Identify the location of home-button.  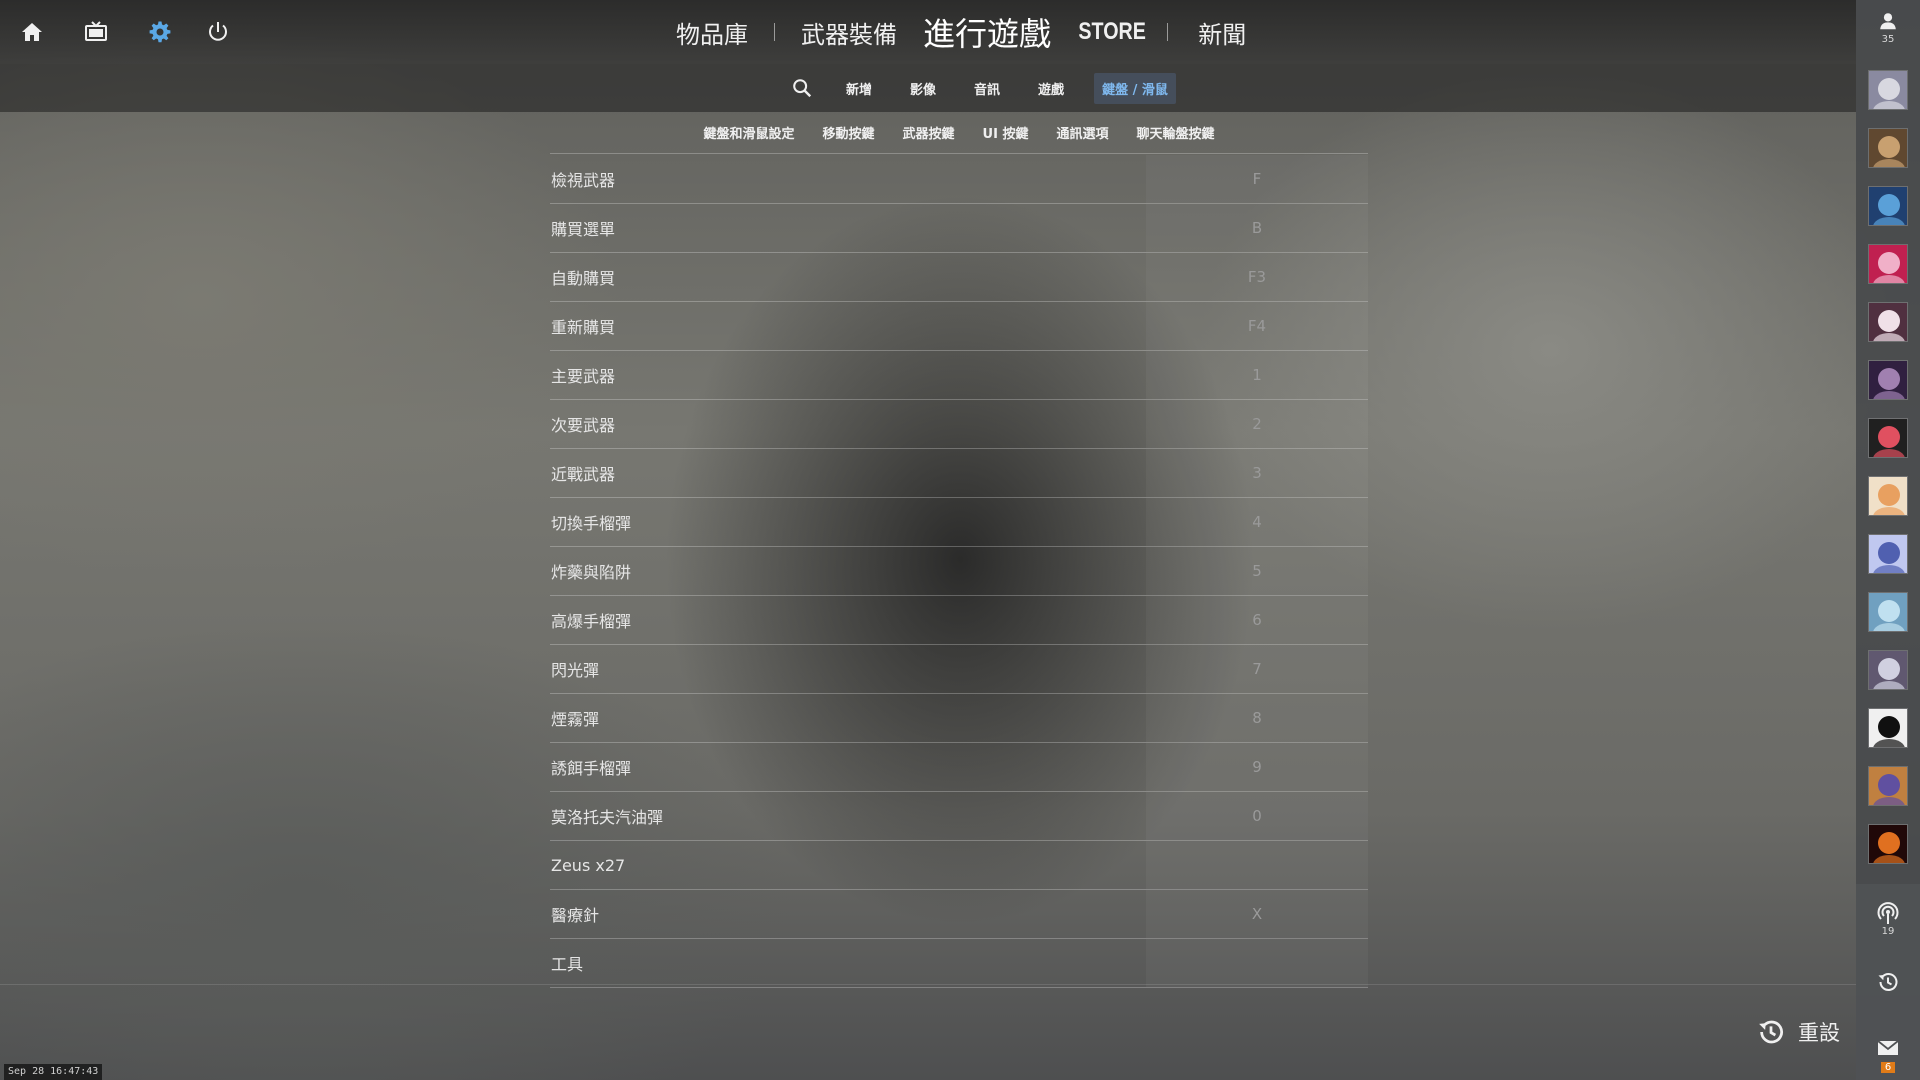
(32, 32).